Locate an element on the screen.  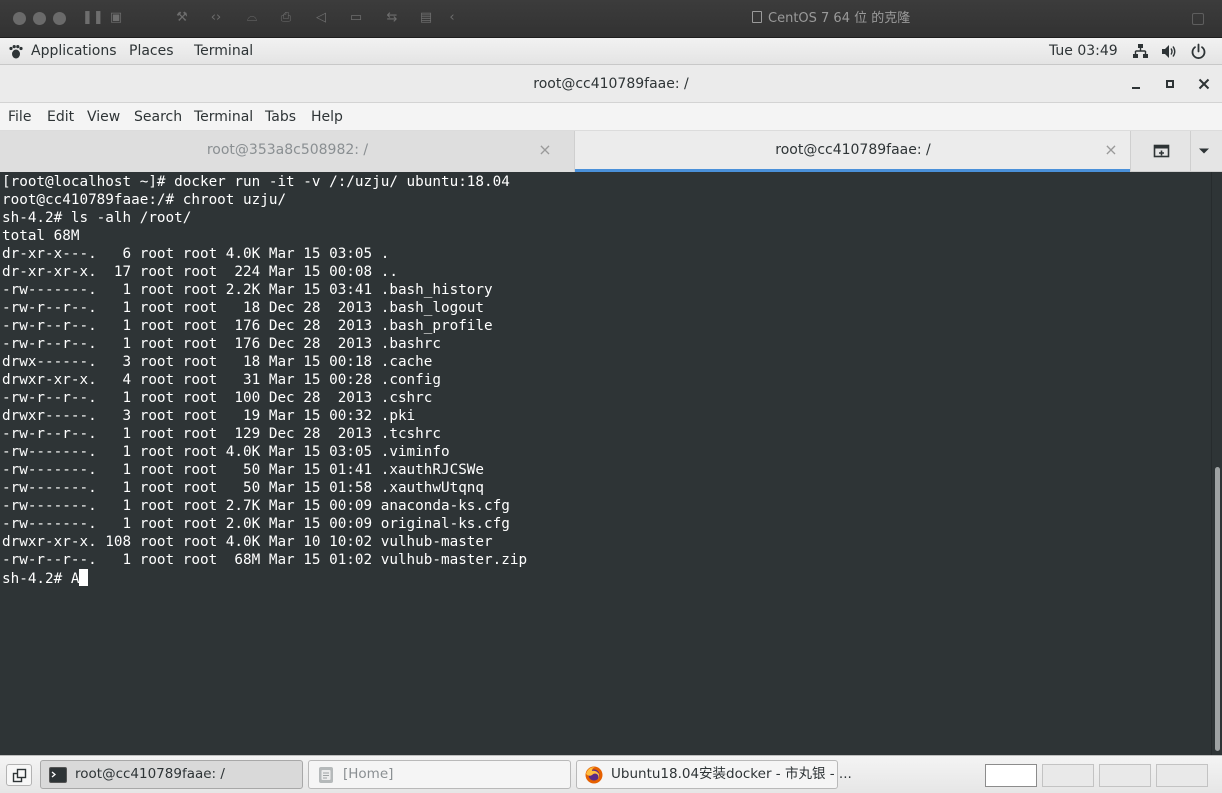
menu-search: Search is located at coordinates (158, 117).